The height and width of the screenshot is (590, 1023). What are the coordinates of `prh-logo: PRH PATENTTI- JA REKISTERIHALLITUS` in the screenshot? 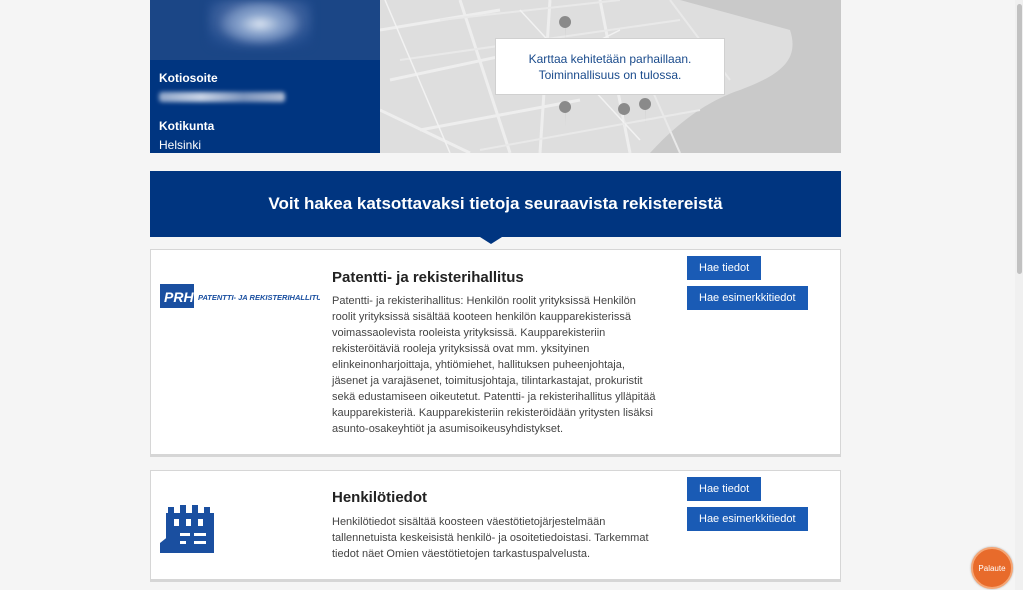 It's located at (243, 296).